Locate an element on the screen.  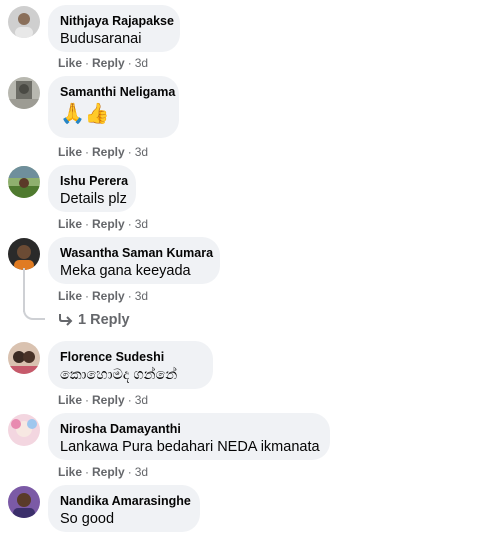
comment-author: Ishu Perera is located at coordinates (94, 181).